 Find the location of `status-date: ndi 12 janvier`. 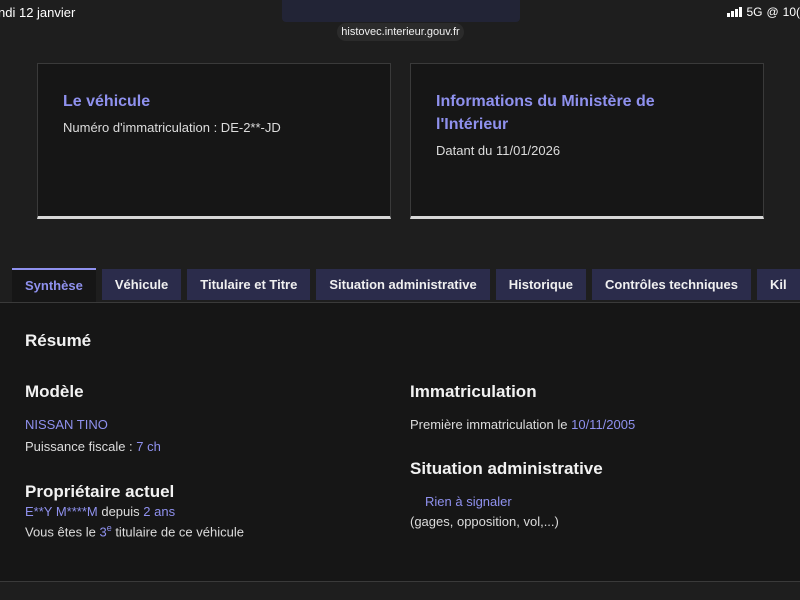

status-date: ndi 12 janvier is located at coordinates (38, 12).